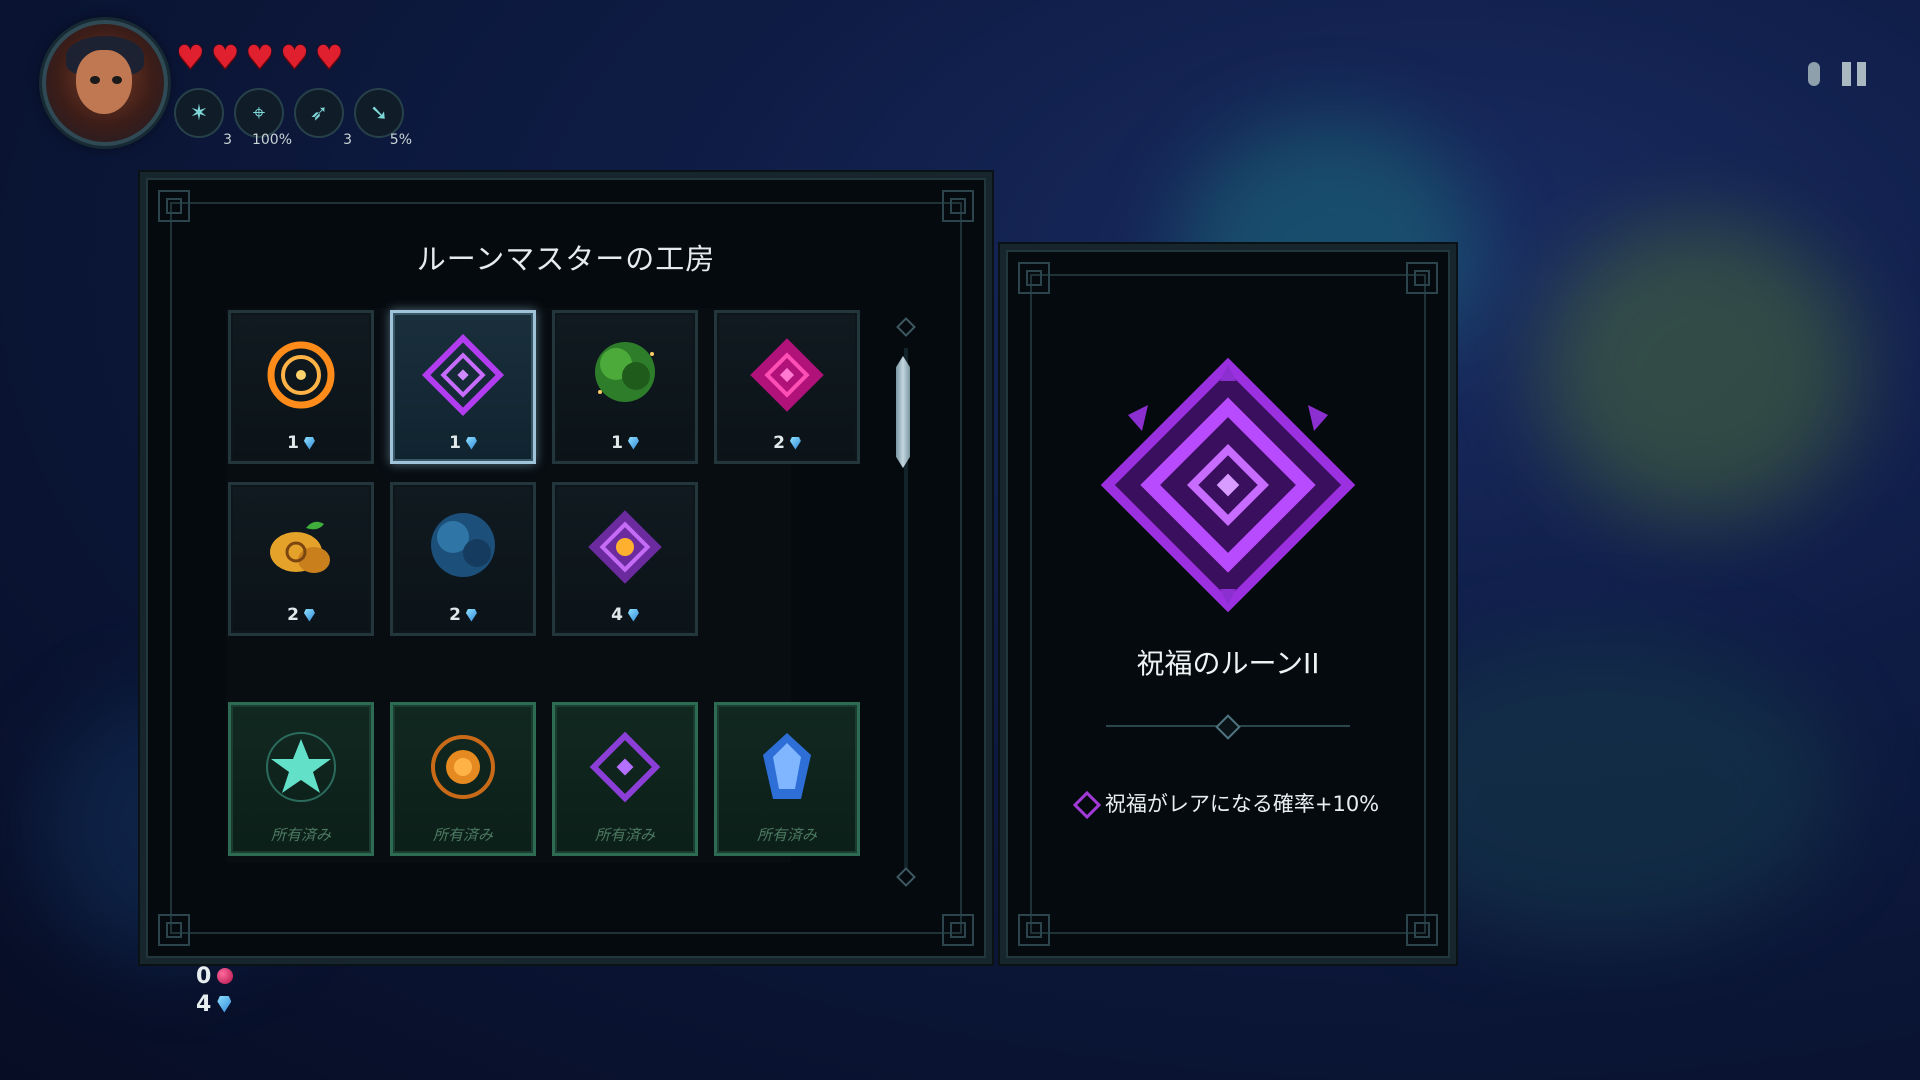 The width and height of the screenshot is (1920, 1080). What do you see at coordinates (903, 412) in the screenshot?
I see `scrollbar-thumb` at bounding box center [903, 412].